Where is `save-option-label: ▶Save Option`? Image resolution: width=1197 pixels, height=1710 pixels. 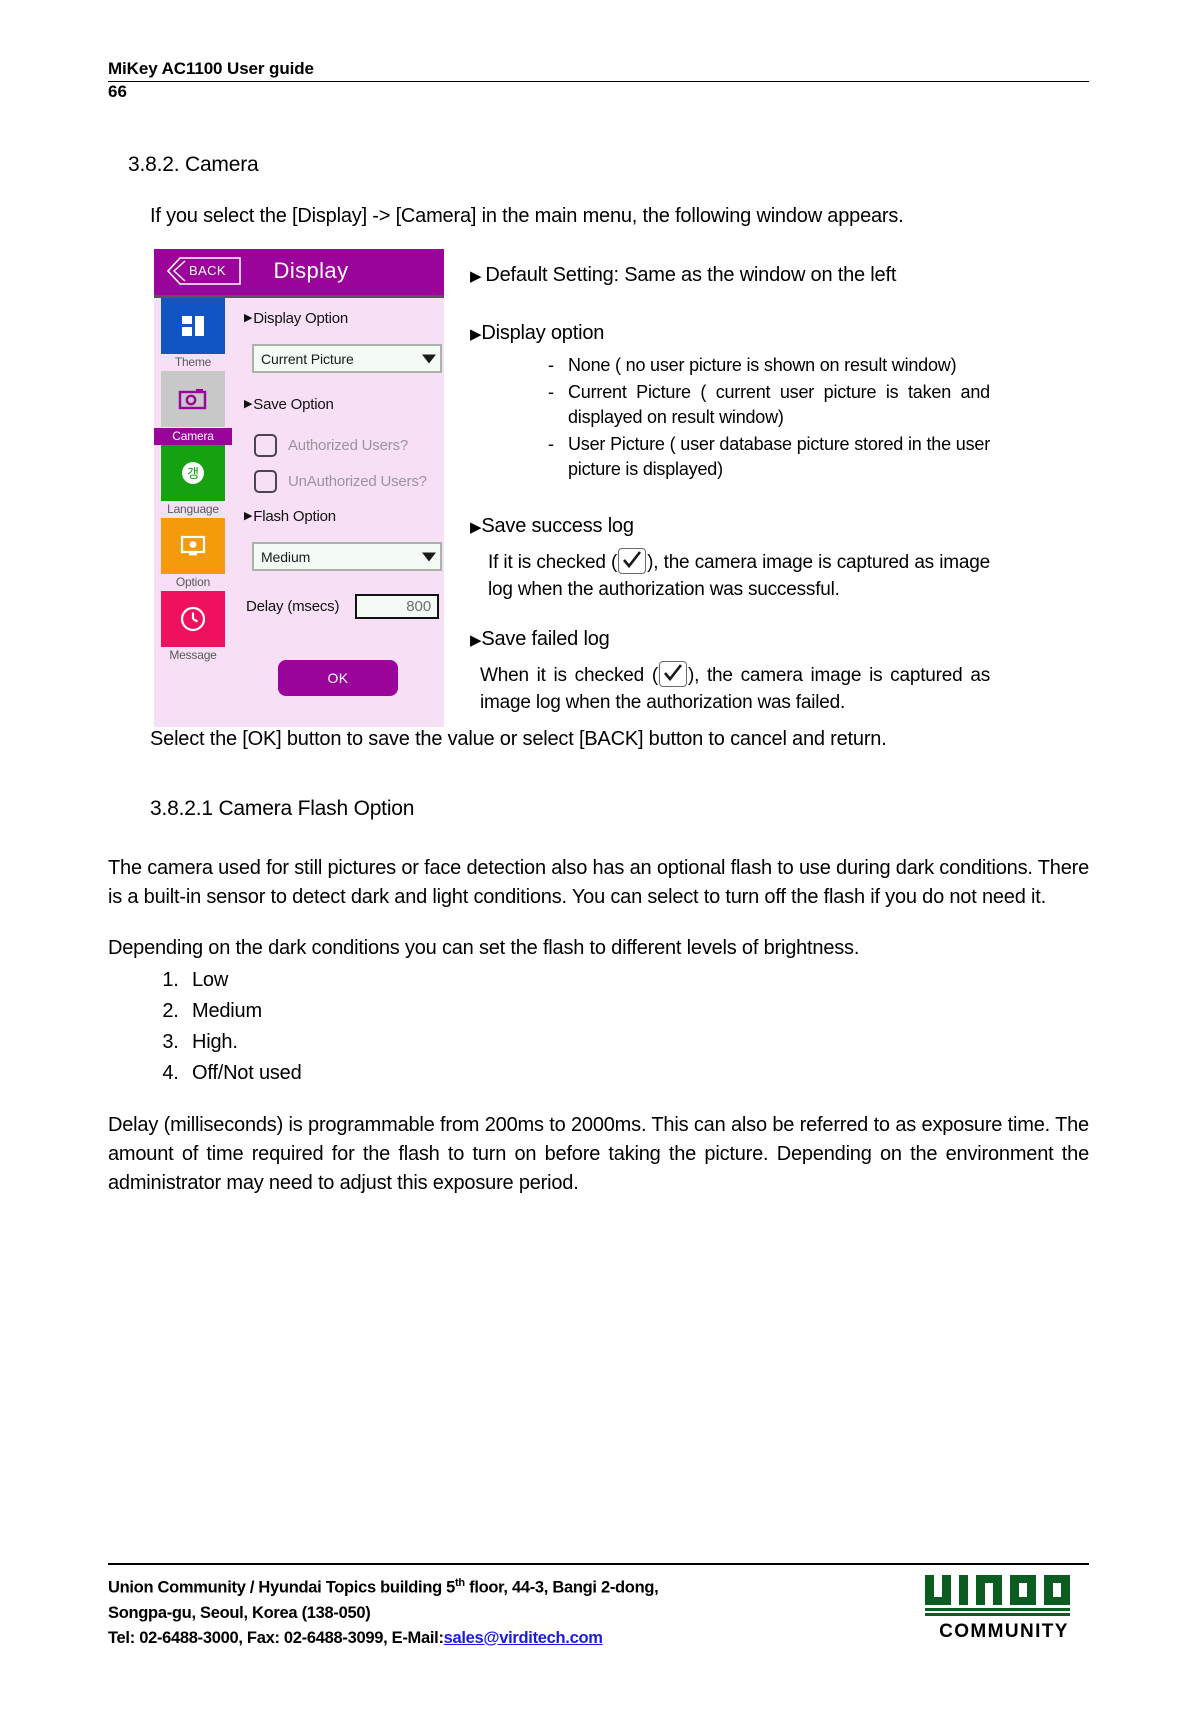 save-option-label: ▶Save Option is located at coordinates (289, 404).